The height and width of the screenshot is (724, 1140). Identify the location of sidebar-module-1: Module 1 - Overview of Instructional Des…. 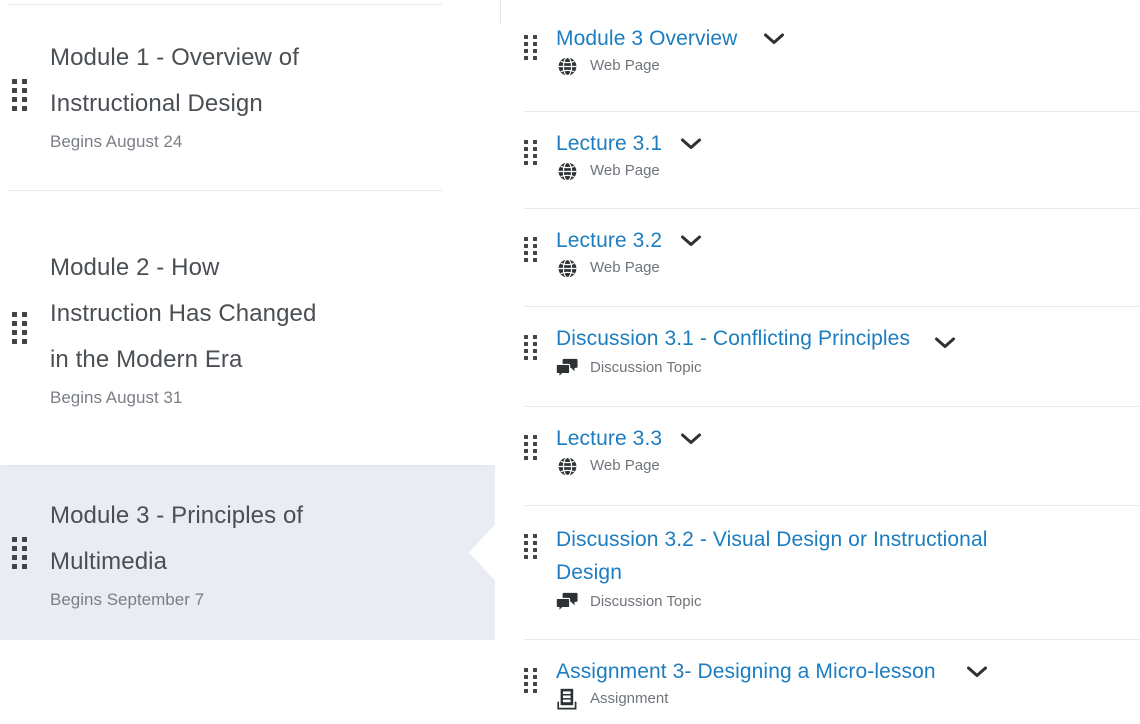
(250, 95).